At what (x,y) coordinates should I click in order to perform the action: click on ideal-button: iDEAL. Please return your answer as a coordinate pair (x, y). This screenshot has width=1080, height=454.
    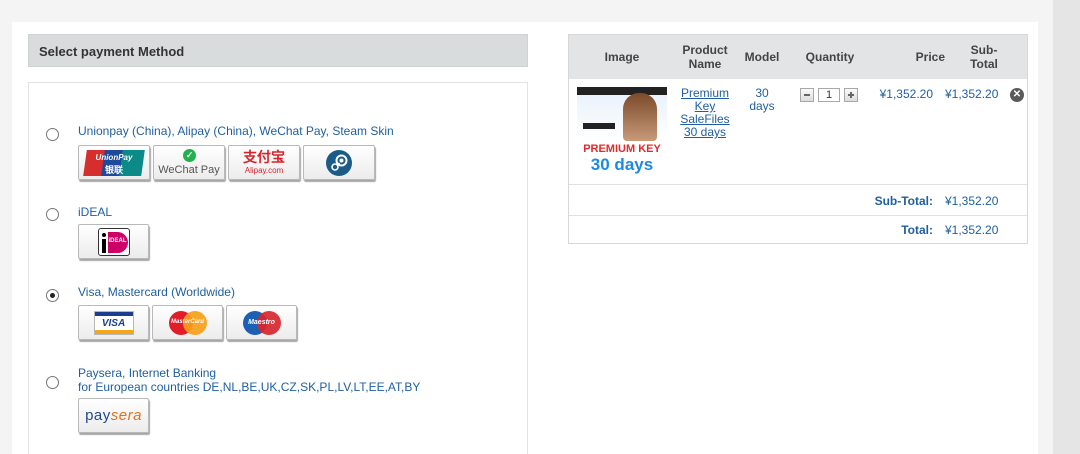
    Looking at the image, I should click on (113, 241).